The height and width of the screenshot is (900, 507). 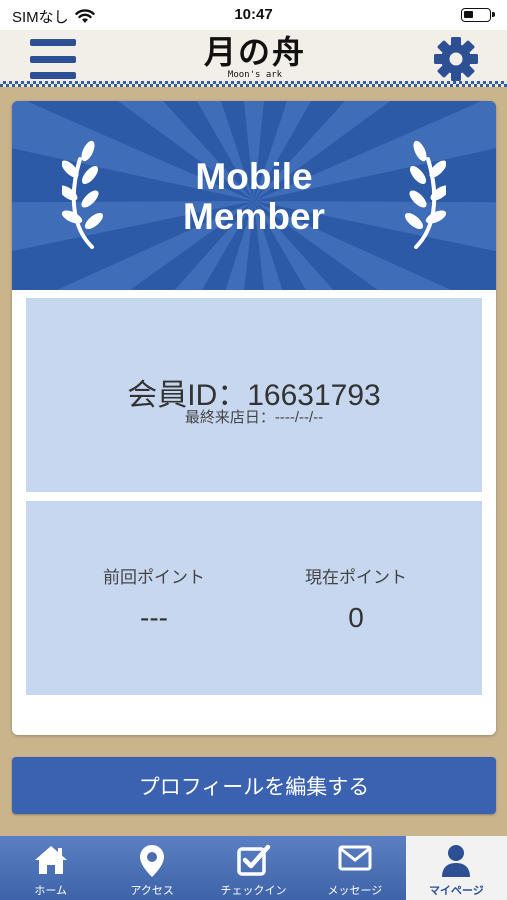 I want to click on logo-sub-text: Moon's ark, so click(x=255, y=75).